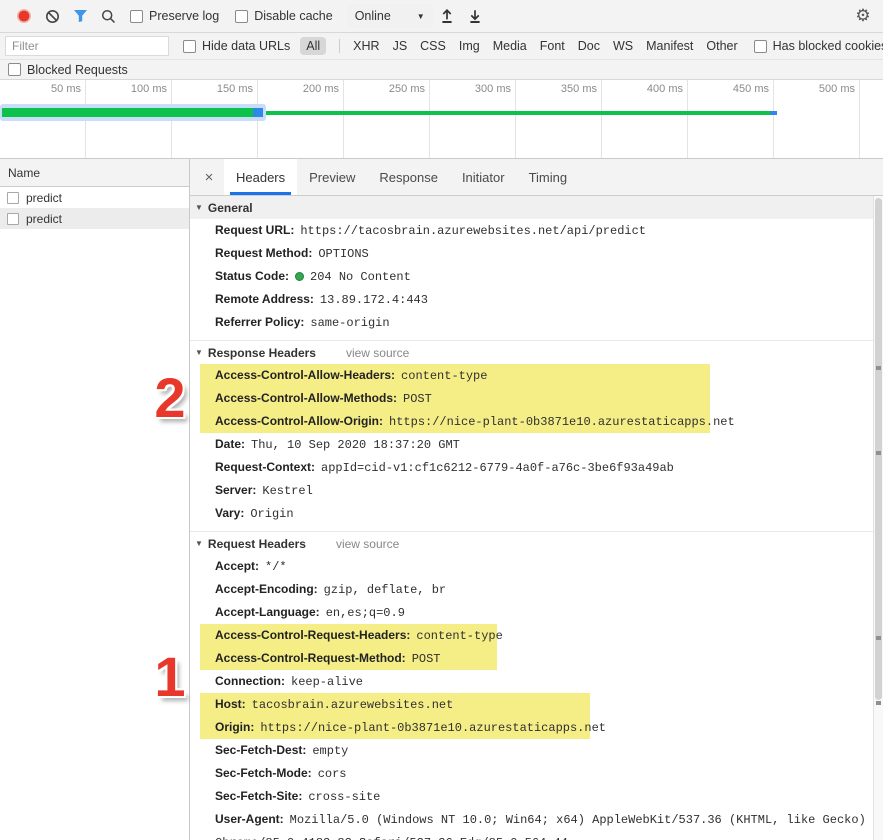  I want to click on scrollbar-thumb, so click(878, 449).